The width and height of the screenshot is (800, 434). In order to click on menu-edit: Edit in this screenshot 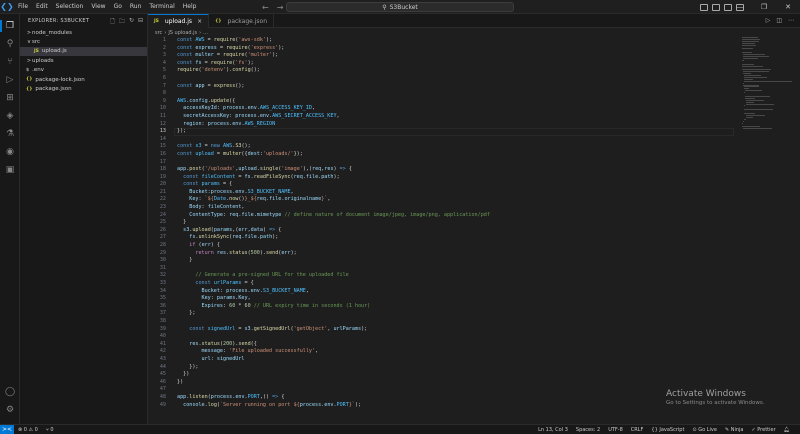, I will do `click(42, 7)`.